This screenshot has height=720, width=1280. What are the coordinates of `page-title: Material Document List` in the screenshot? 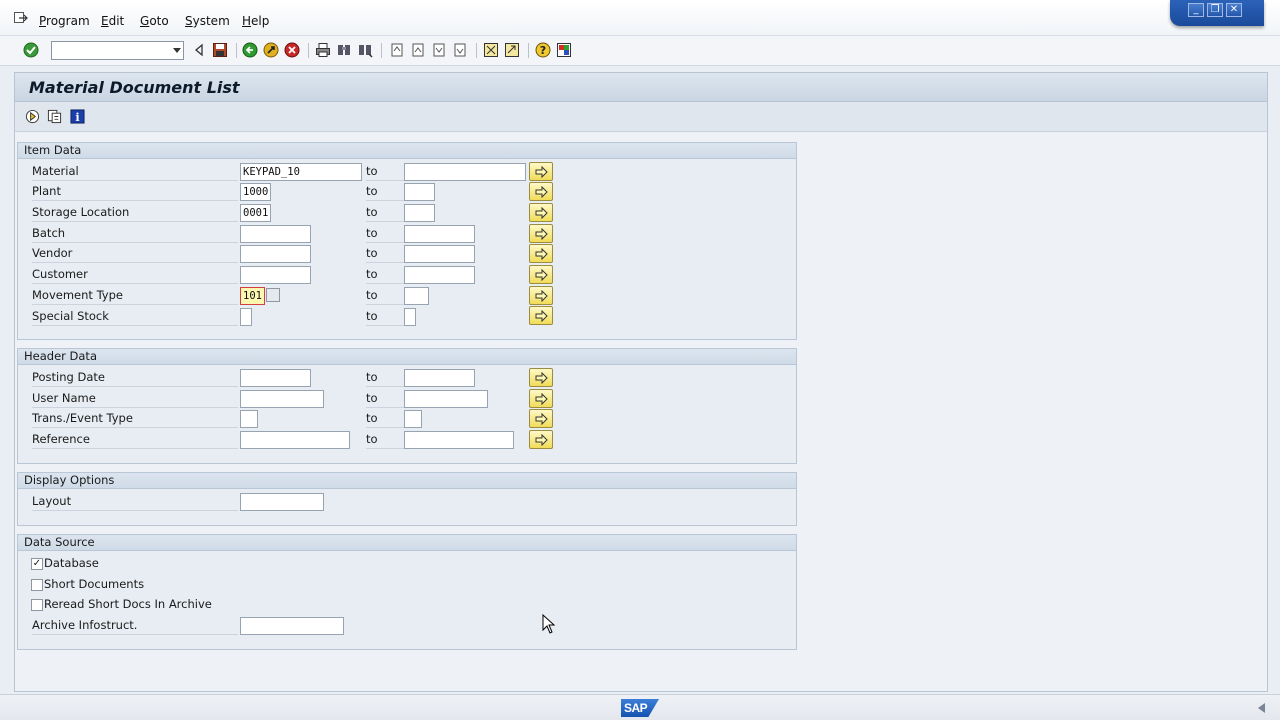 It's located at (134, 87).